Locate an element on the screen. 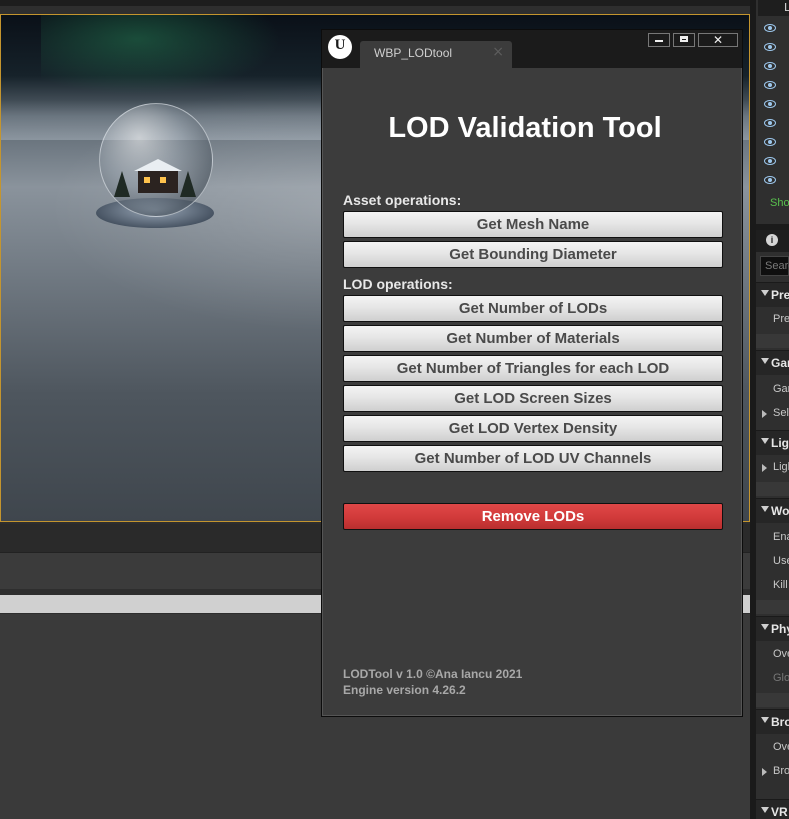  tab-wbp-lodtool: WBP_LODtool × is located at coordinates (436, 54).